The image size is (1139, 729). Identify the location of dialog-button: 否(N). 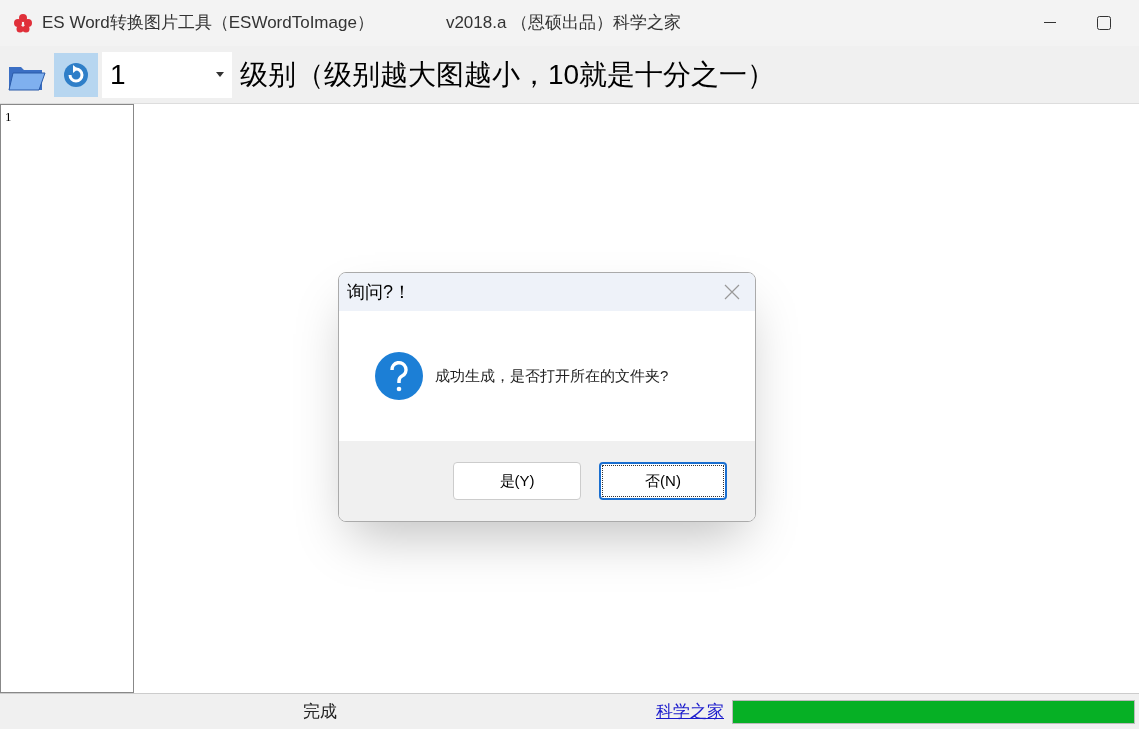
(663, 481).